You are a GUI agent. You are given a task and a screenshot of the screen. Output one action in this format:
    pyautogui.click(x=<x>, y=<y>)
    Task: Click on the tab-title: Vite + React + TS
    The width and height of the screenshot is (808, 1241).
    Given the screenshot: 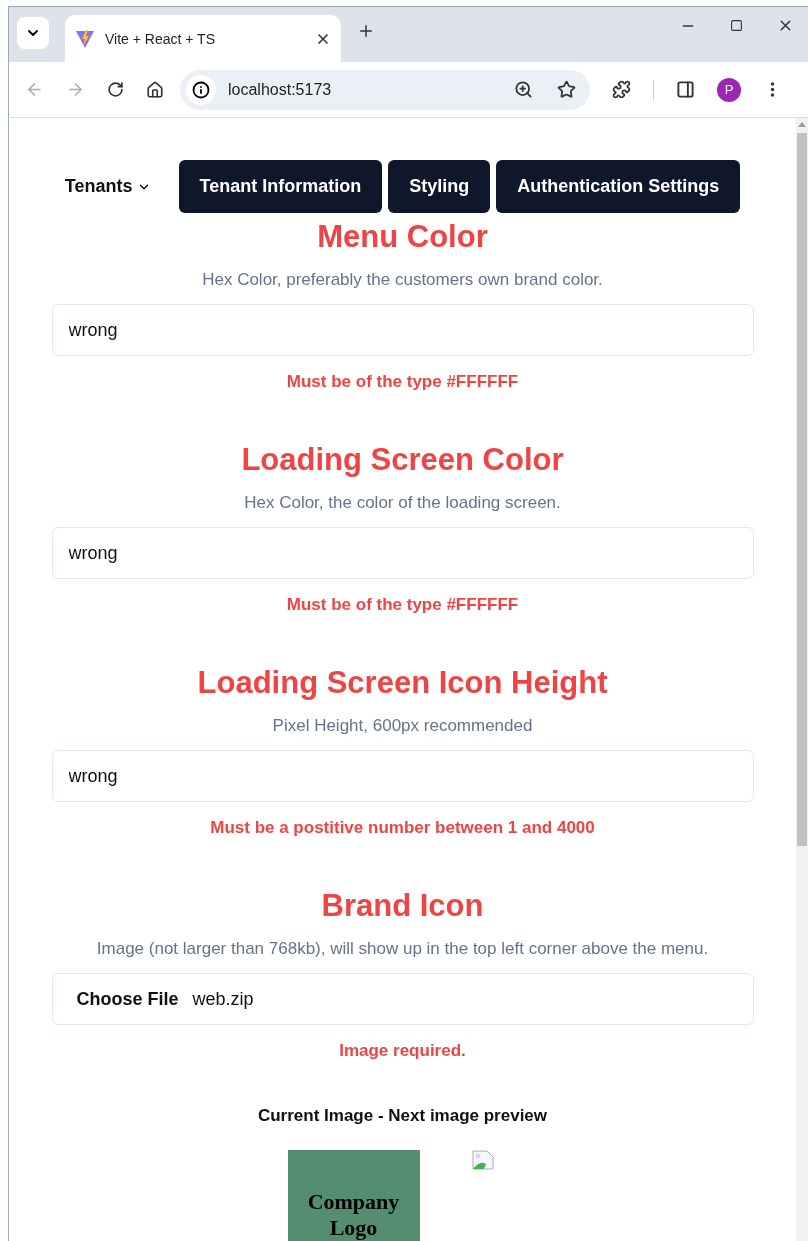 What is the action you would take?
    pyautogui.click(x=160, y=38)
    